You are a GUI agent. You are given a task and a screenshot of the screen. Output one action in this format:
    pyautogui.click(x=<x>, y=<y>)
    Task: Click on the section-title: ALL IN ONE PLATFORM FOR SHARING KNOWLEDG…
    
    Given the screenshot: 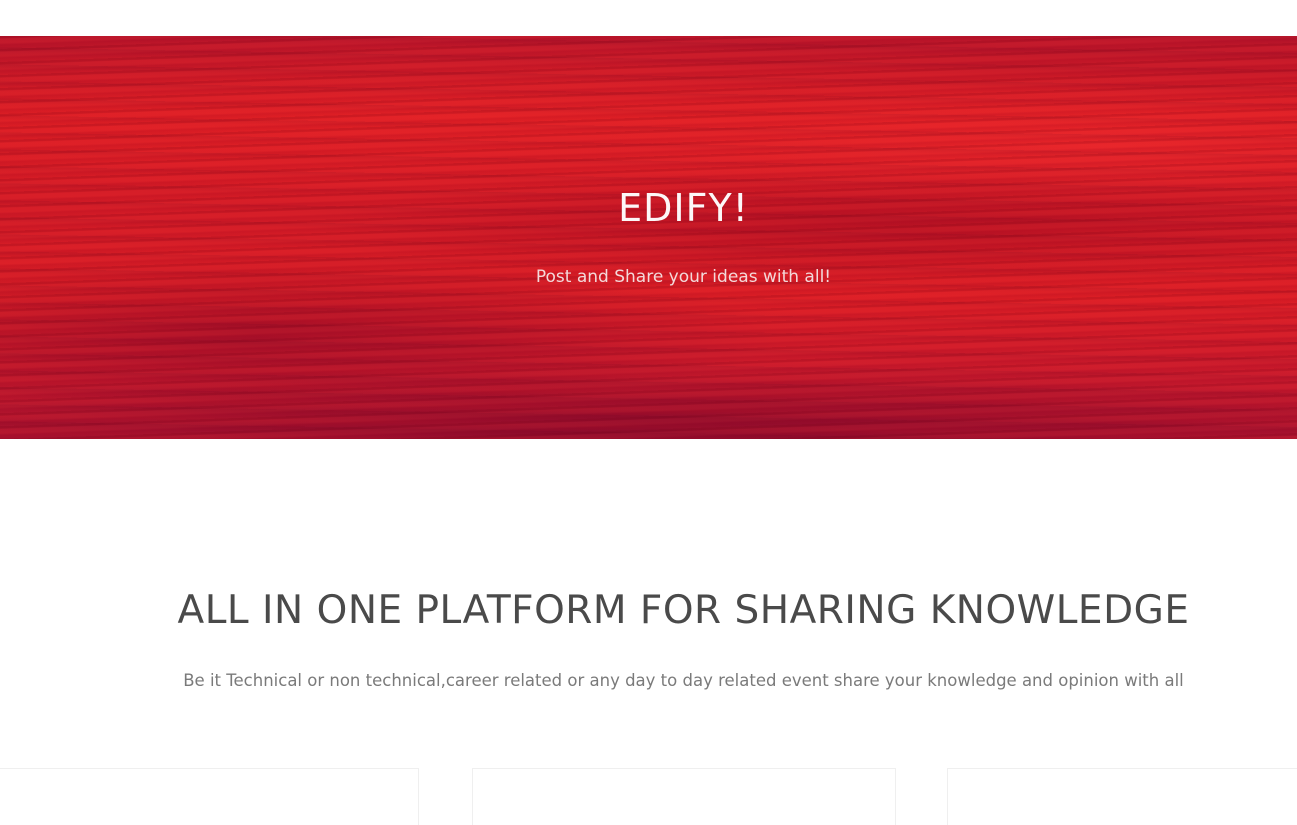 What is the action you would take?
    pyautogui.click(x=683, y=610)
    